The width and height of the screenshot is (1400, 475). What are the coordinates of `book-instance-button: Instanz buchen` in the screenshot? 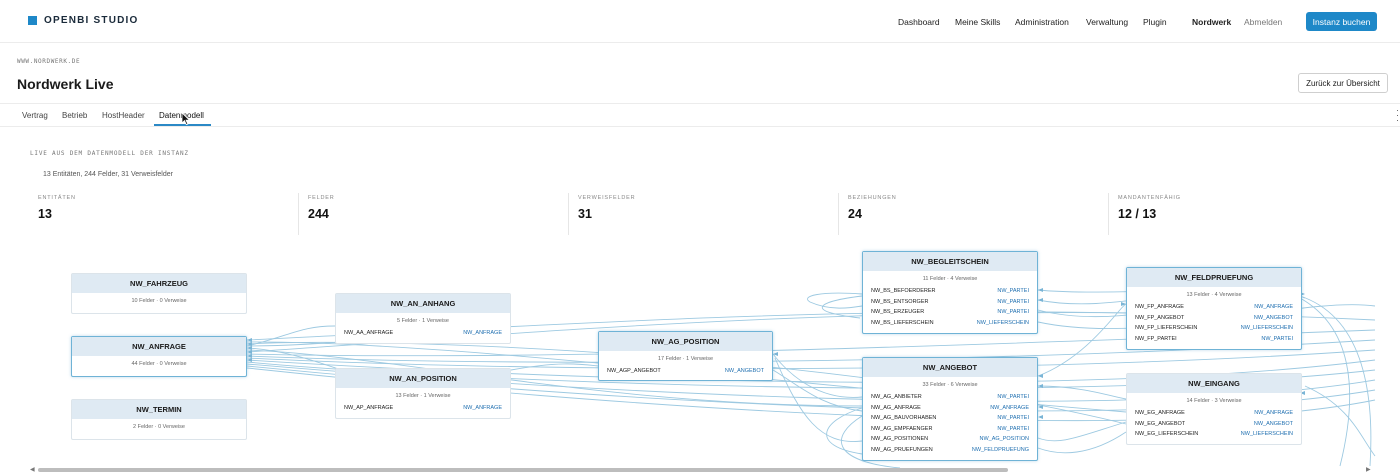 It's located at (1341, 21).